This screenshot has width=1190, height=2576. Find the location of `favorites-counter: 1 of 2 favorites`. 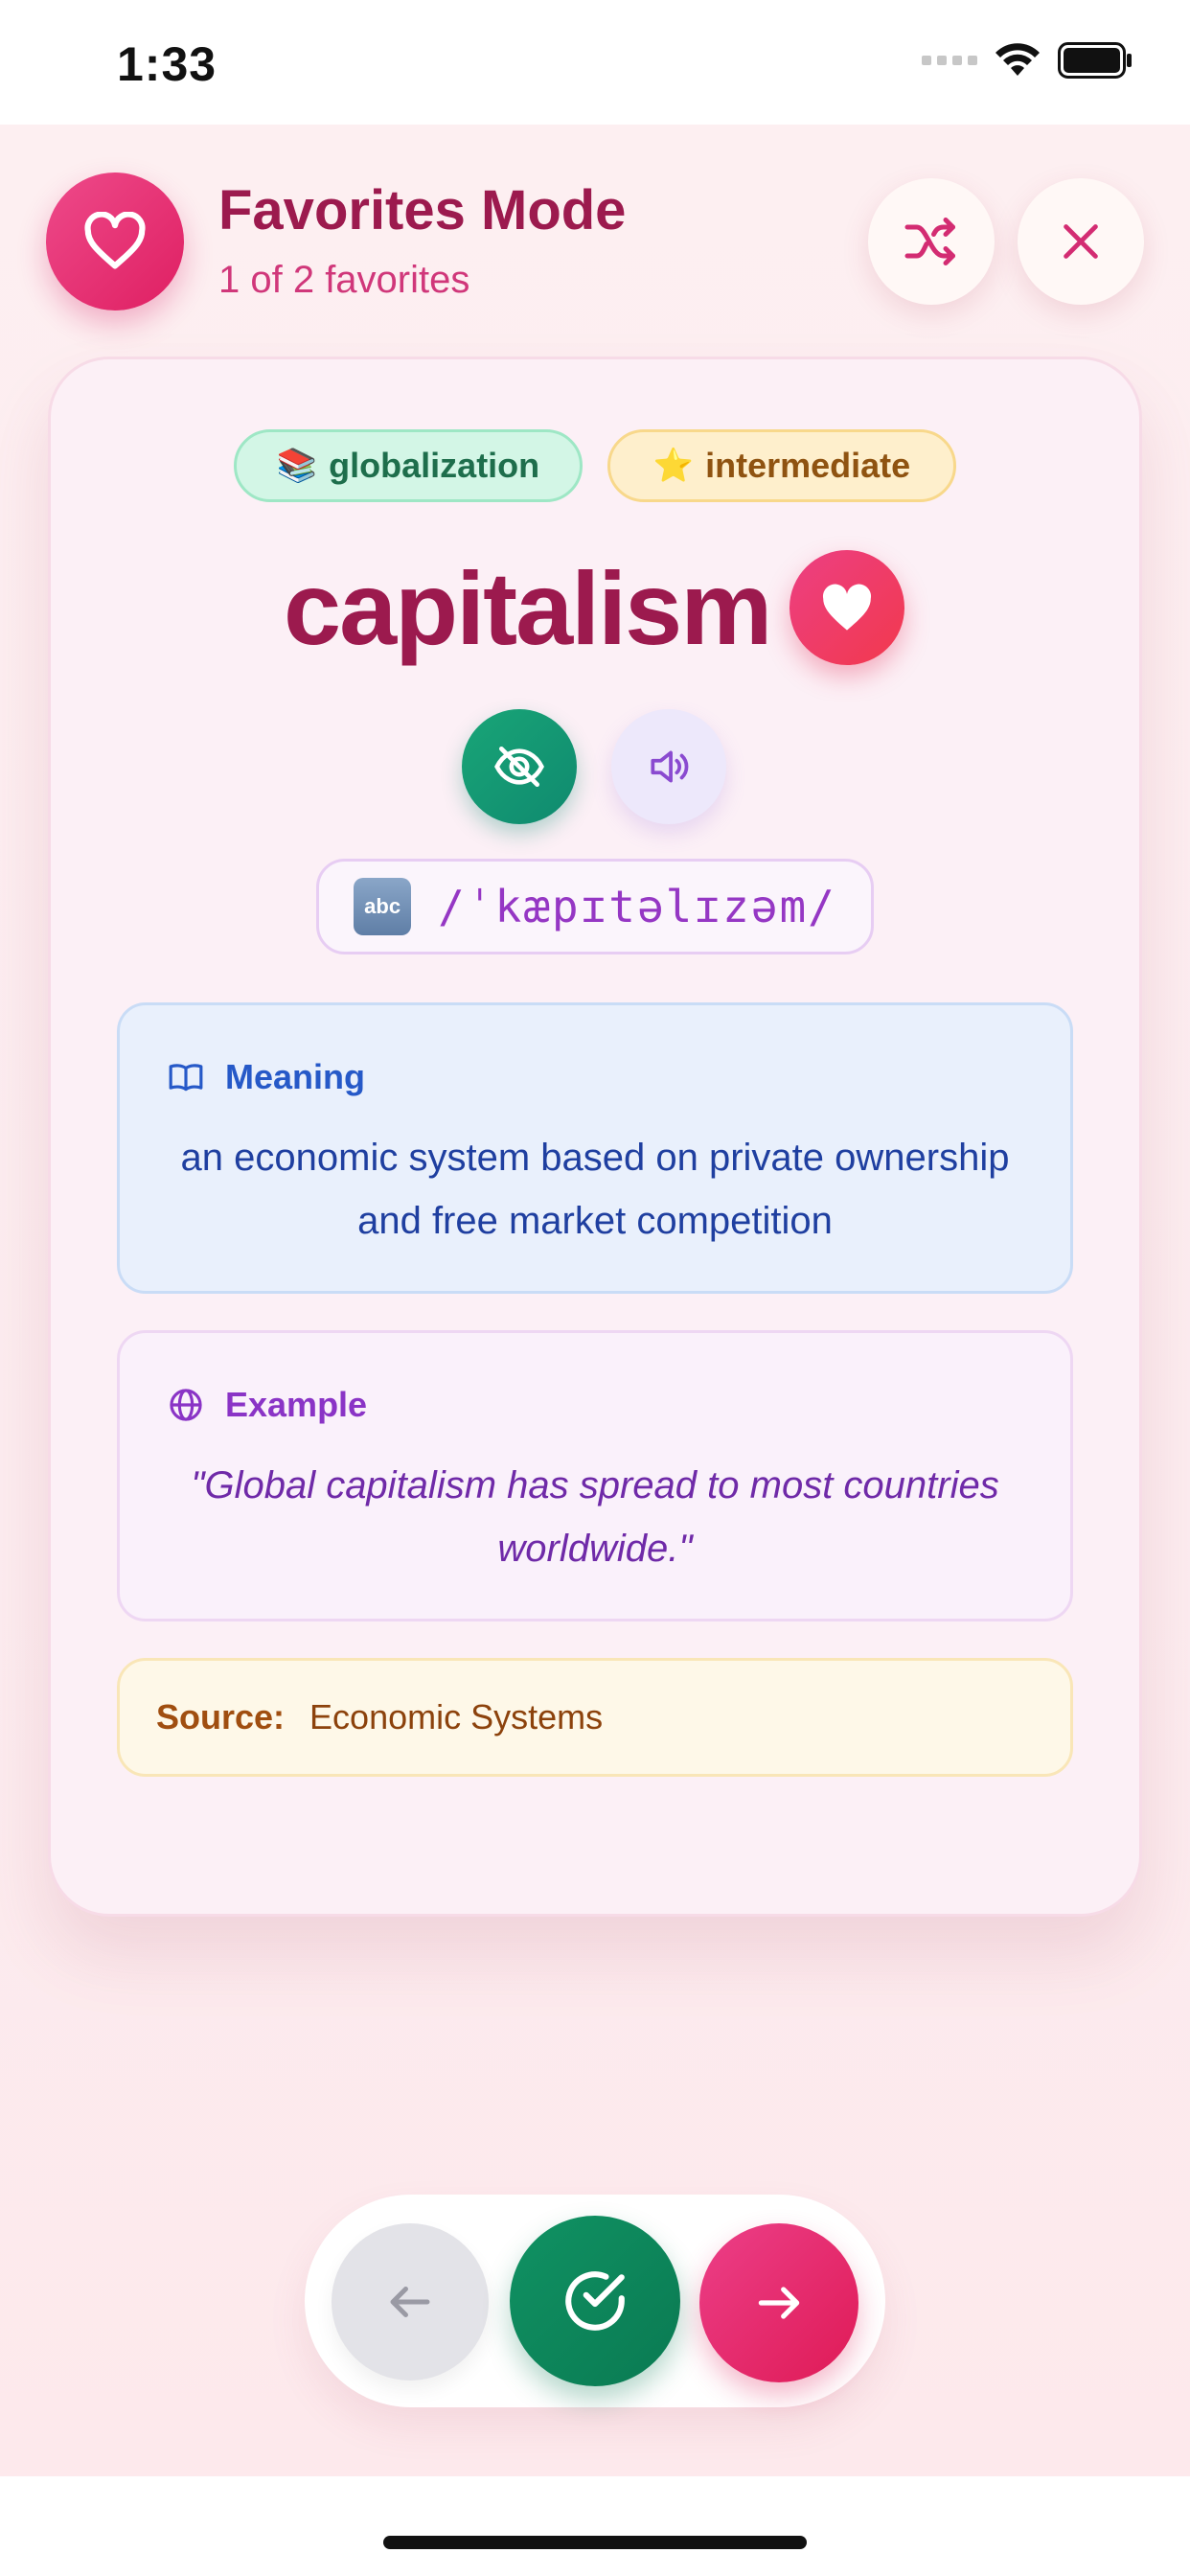

favorites-counter: 1 of 2 favorites is located at coordinates (344, 280).